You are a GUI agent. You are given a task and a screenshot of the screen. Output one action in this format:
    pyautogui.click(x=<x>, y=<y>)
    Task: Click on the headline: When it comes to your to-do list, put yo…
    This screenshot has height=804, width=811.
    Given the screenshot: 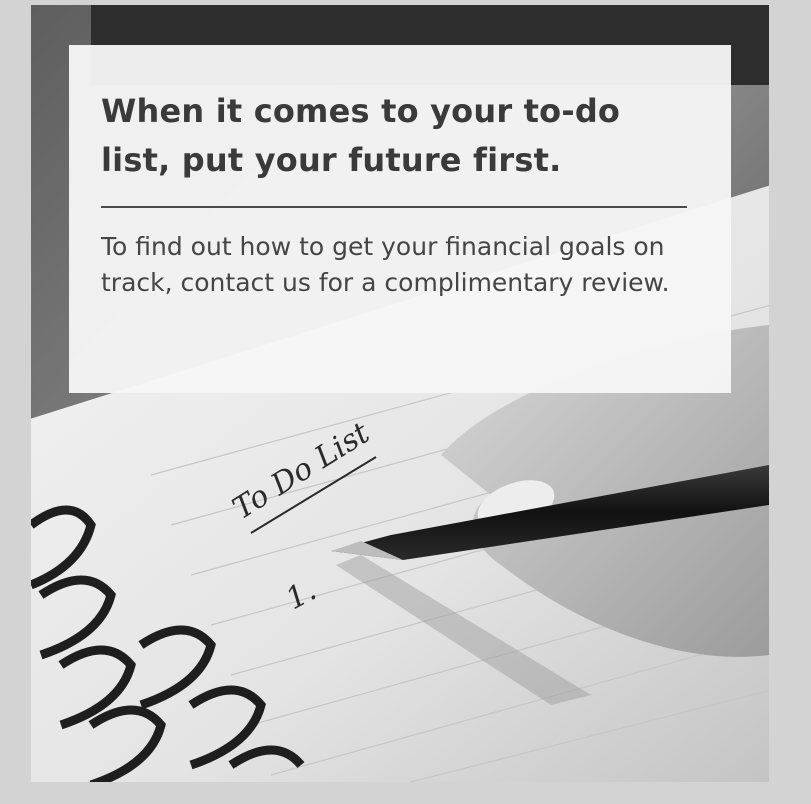 What is the action you would take?
    pyautogui.click(x=361, y=135)
    